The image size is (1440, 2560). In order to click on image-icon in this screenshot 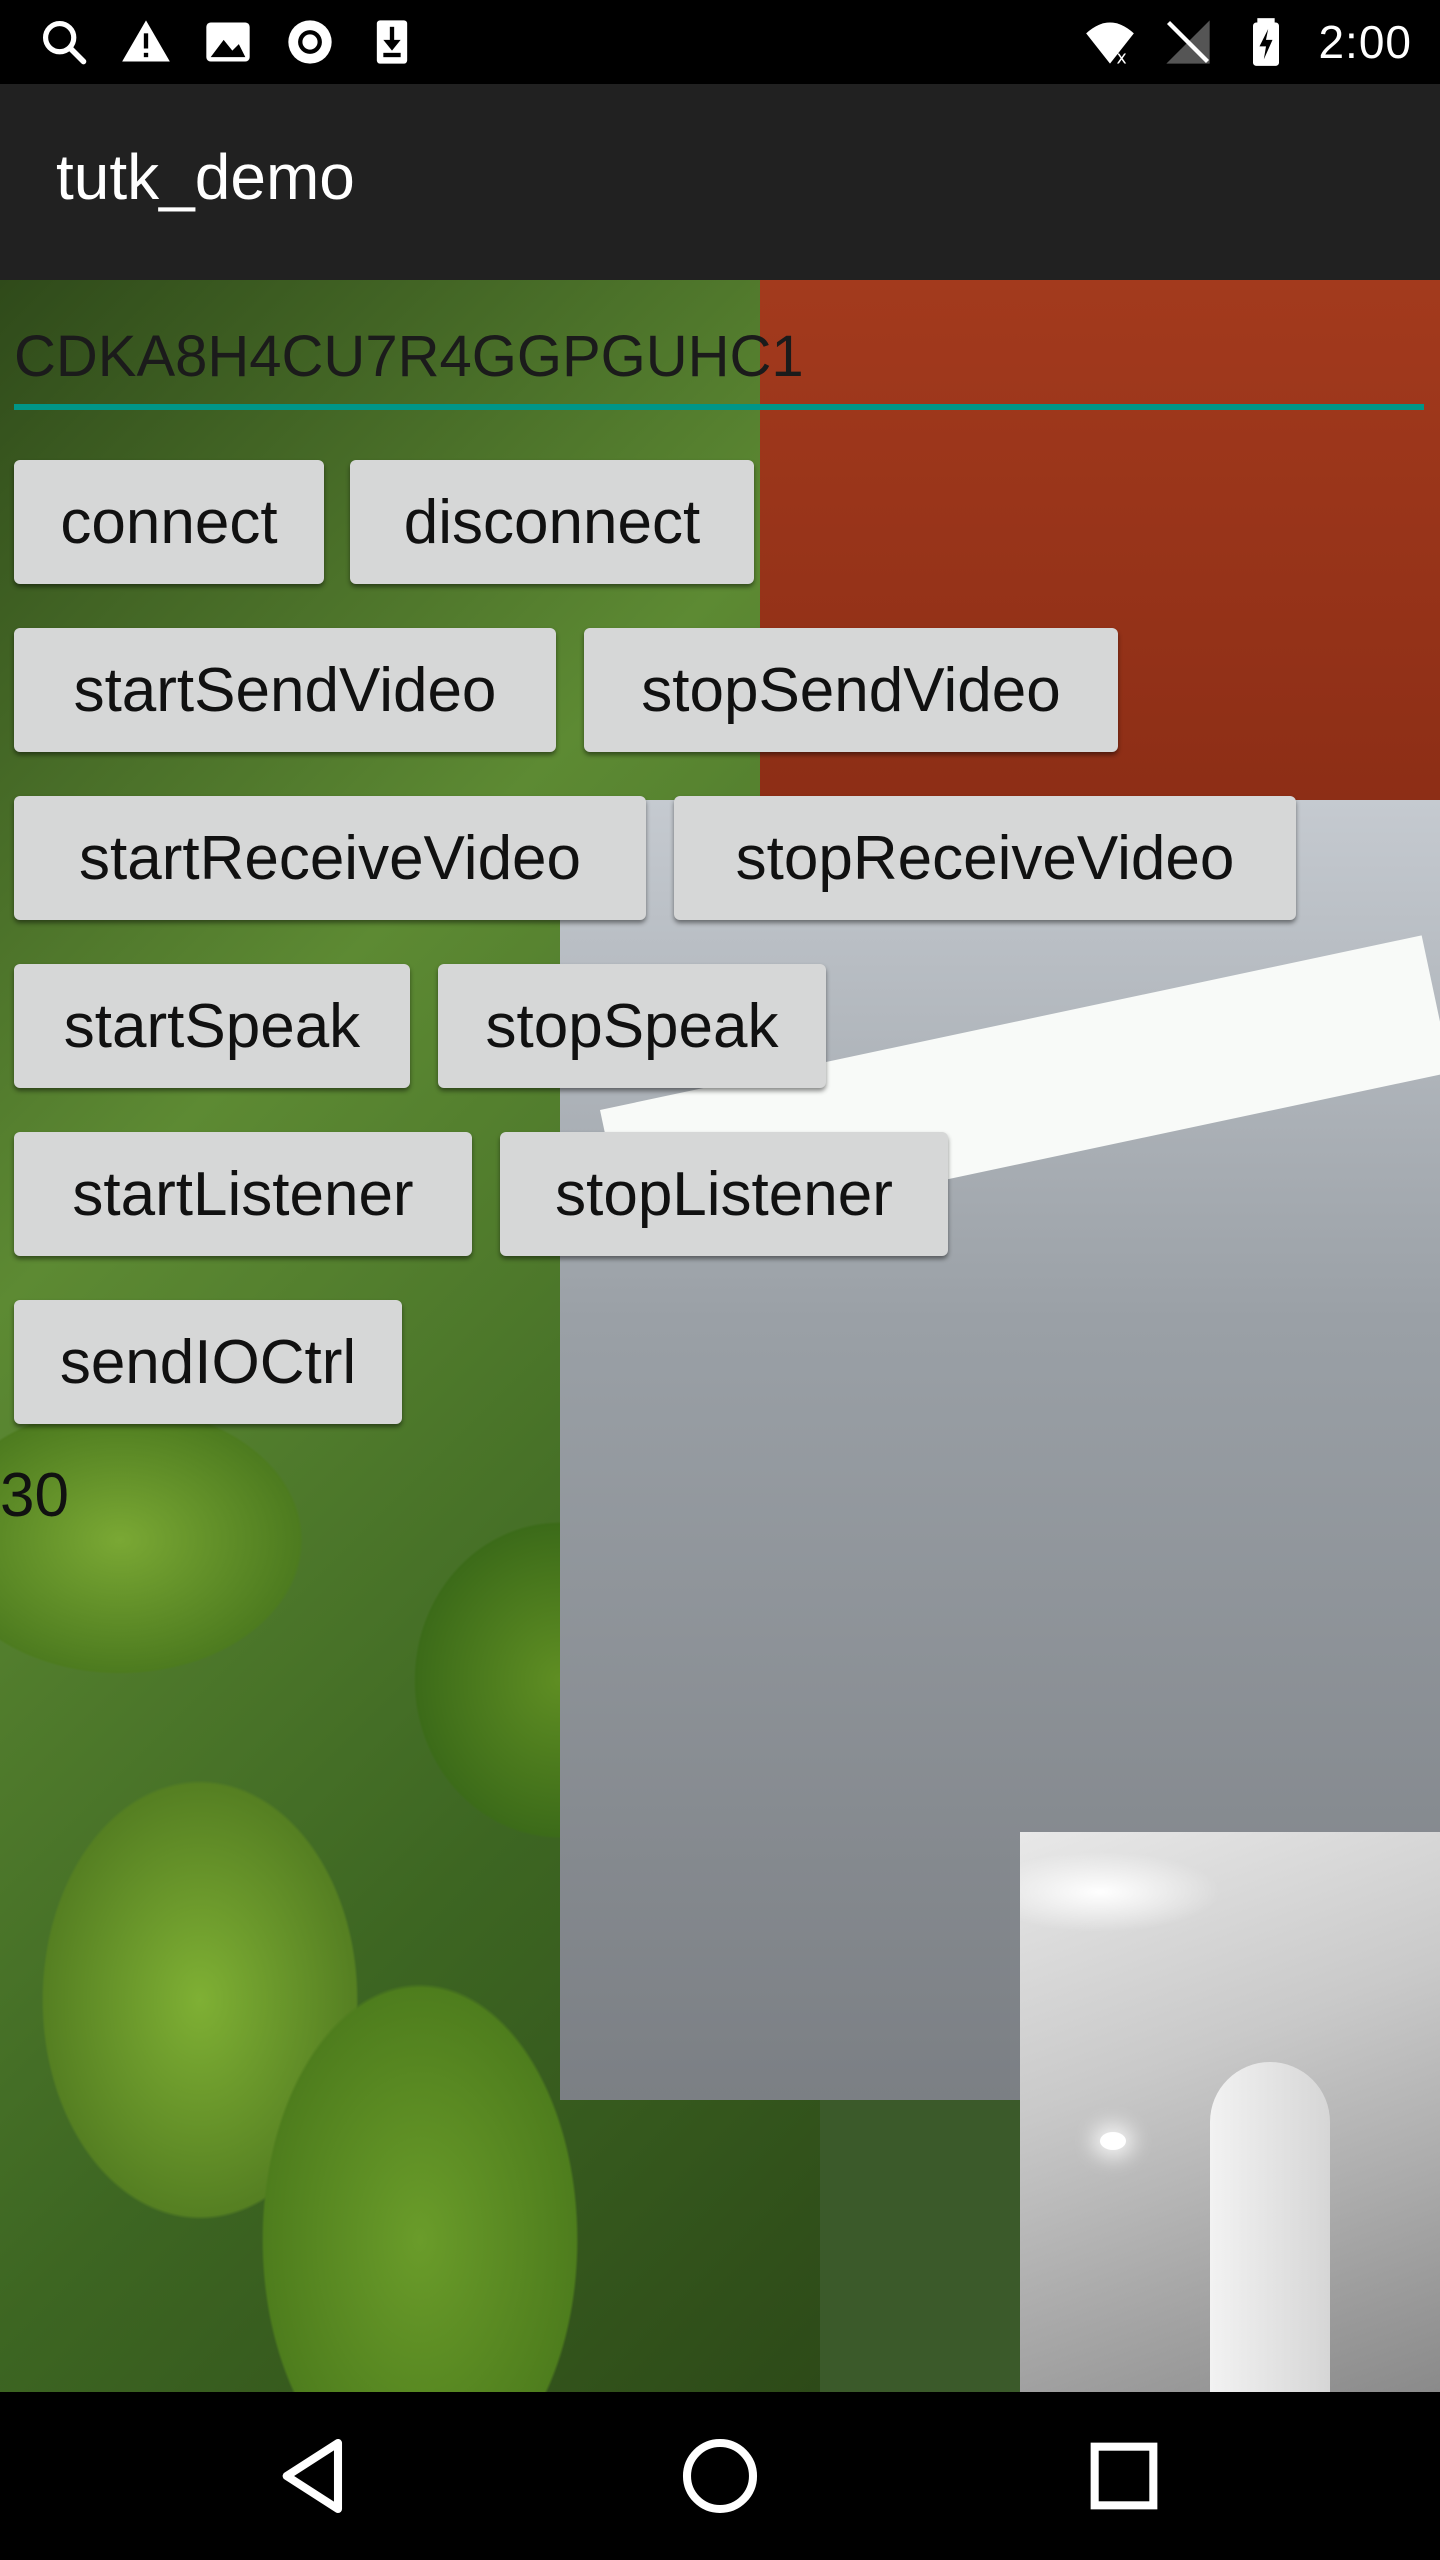, I will do `click(228, 42)`.